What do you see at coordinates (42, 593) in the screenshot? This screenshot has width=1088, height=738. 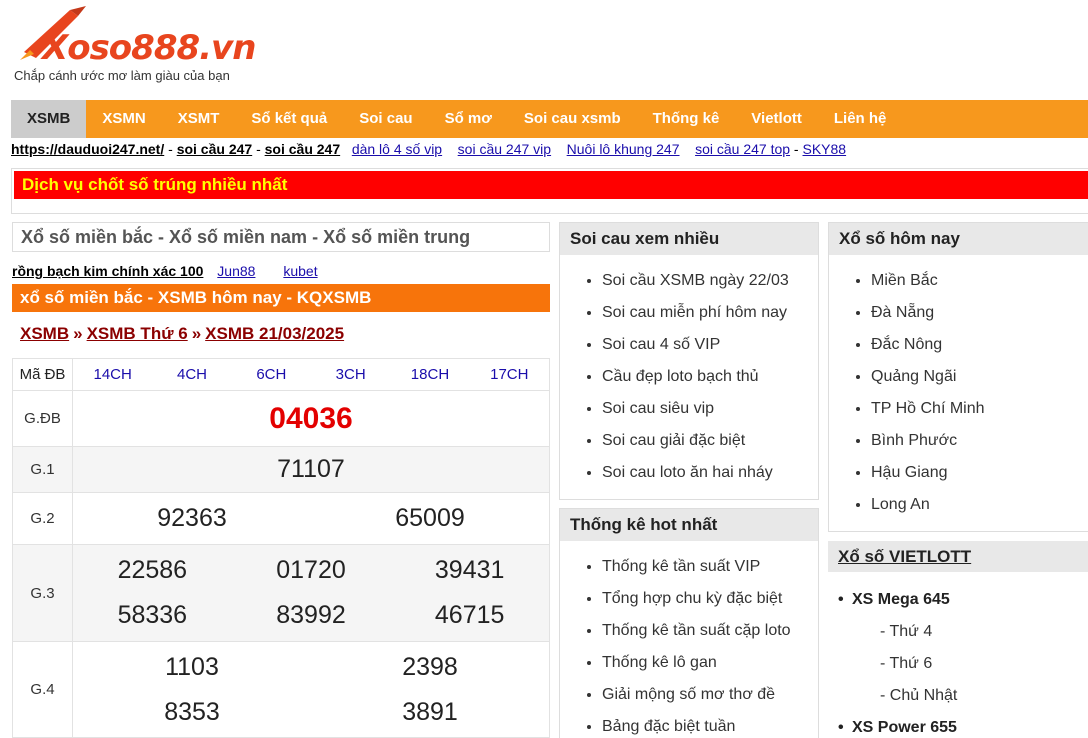 I see `prize-label: G.3` at bounding box center [42, 593].